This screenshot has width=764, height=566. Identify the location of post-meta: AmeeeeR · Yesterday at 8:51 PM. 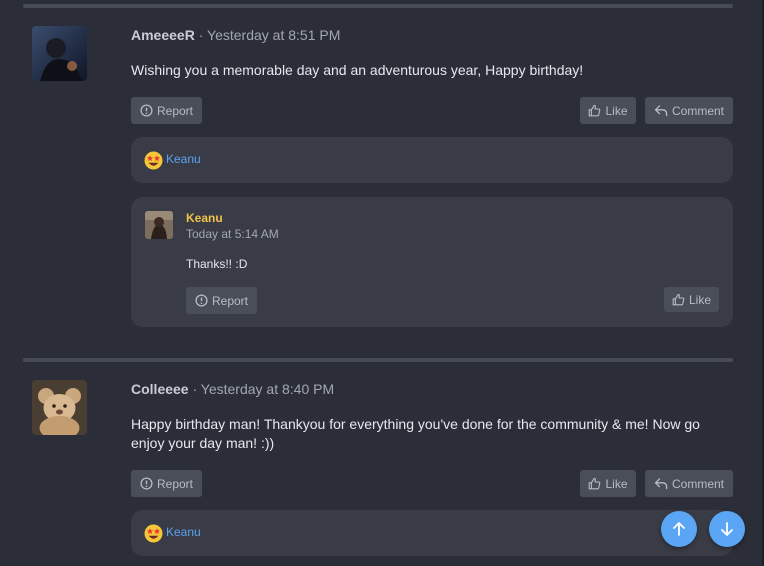
(235, 35).